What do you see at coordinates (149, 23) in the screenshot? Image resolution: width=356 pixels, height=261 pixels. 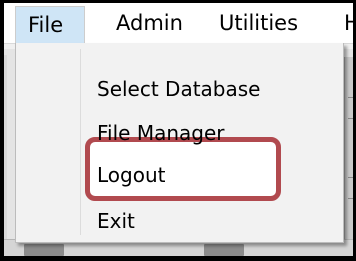 I see `menu-admin: Admin` at bounding box center [149, 23].